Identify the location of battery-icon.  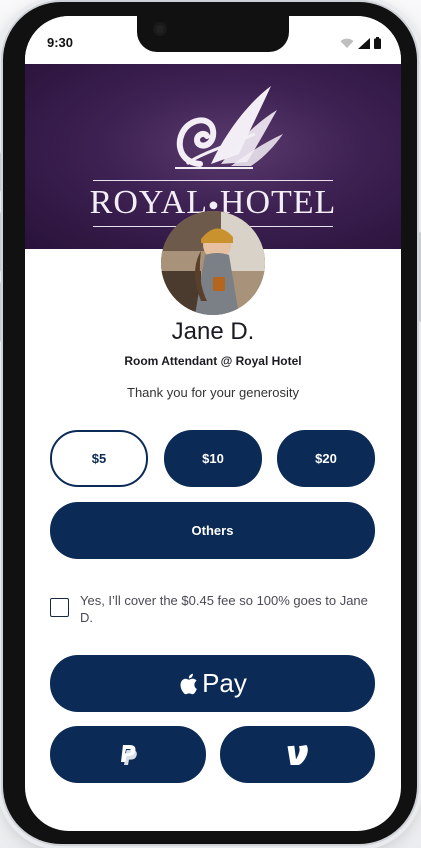
(377, 43).